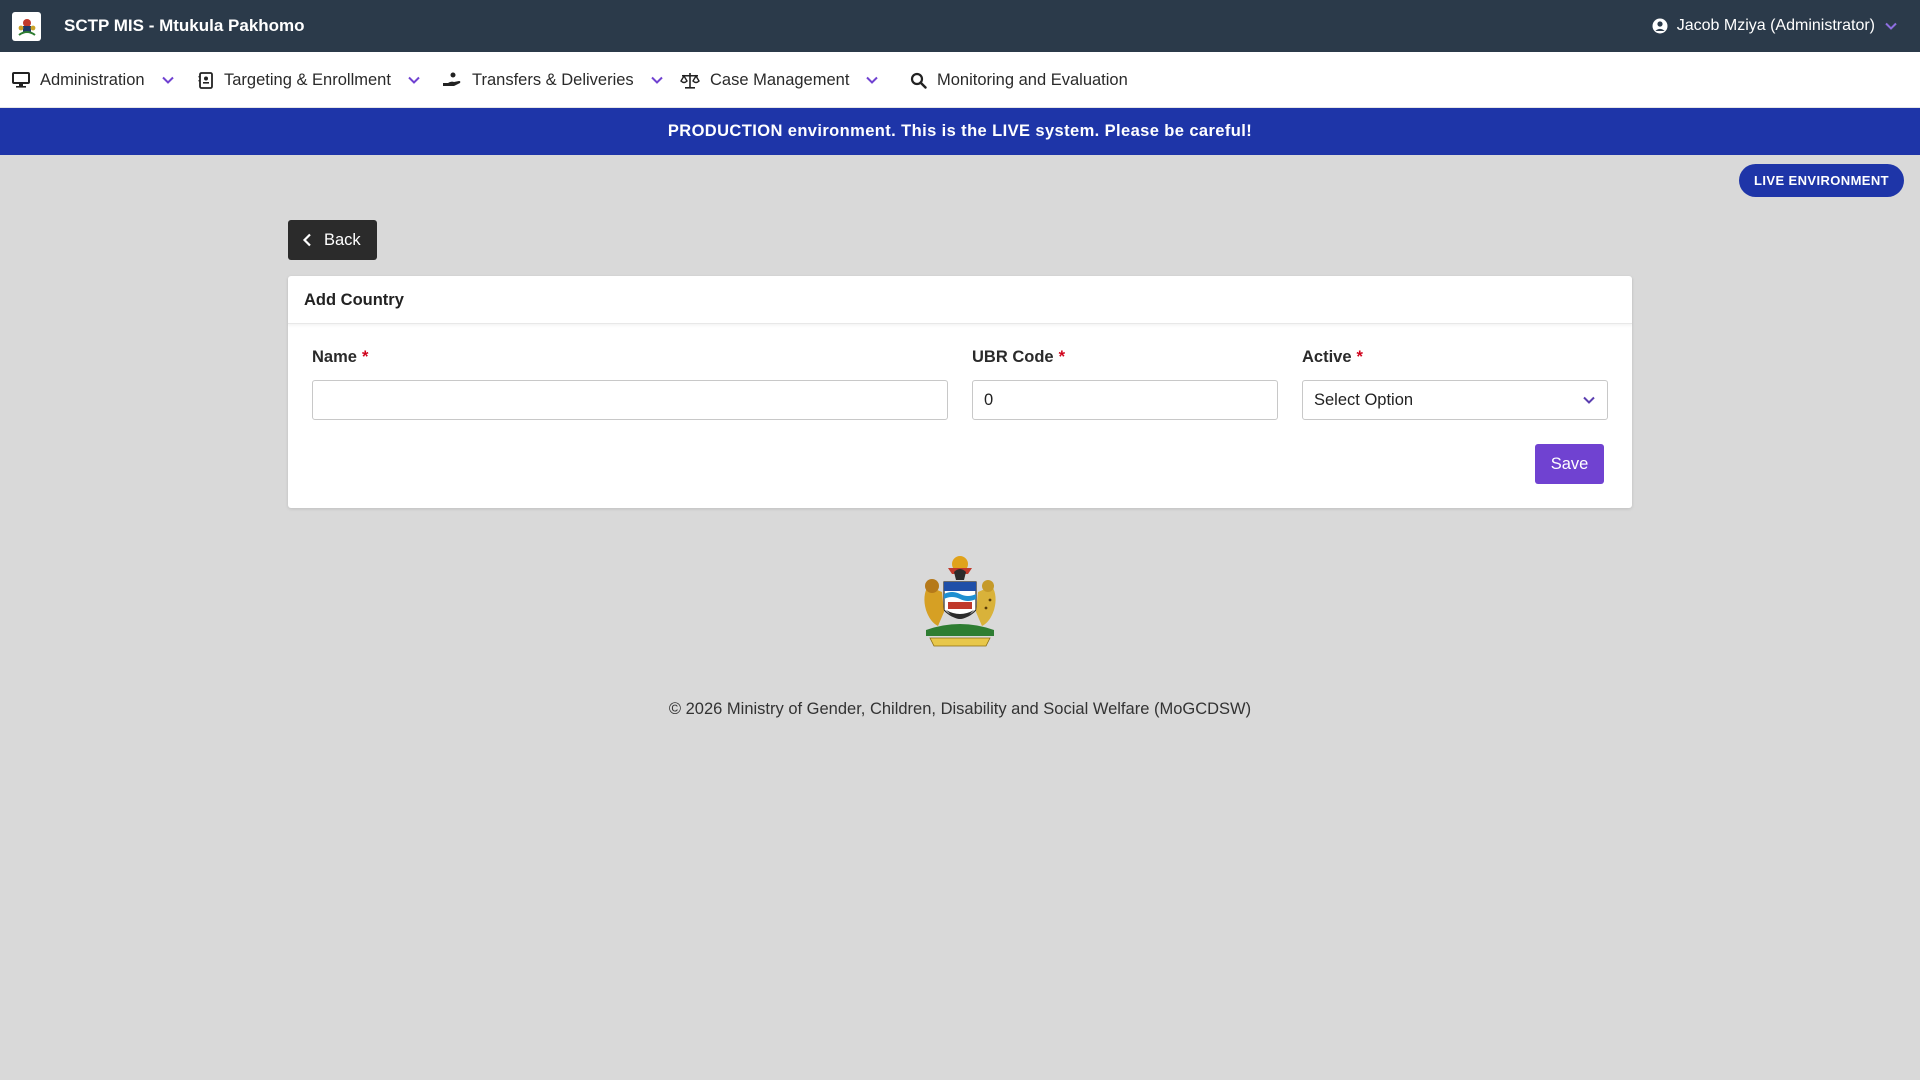 Image resolution: width=1920 pixels, height=1080 pixels. I want to click on active-label: Active *, so click(1332, 357).